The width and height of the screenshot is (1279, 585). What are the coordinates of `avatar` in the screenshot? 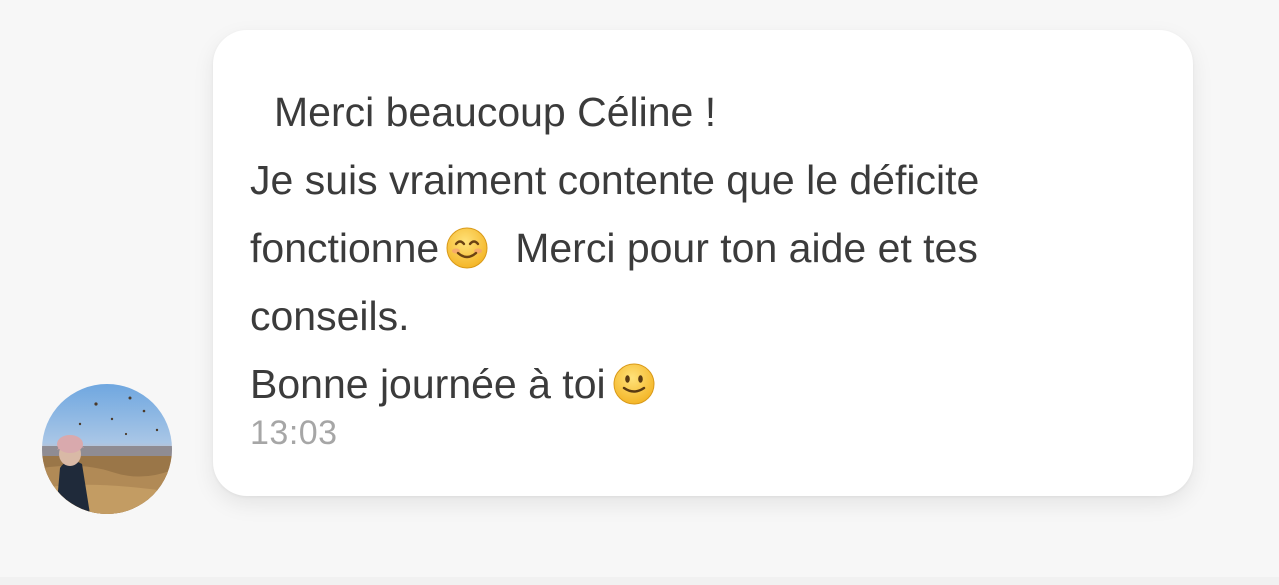 It's located at (107, 449).